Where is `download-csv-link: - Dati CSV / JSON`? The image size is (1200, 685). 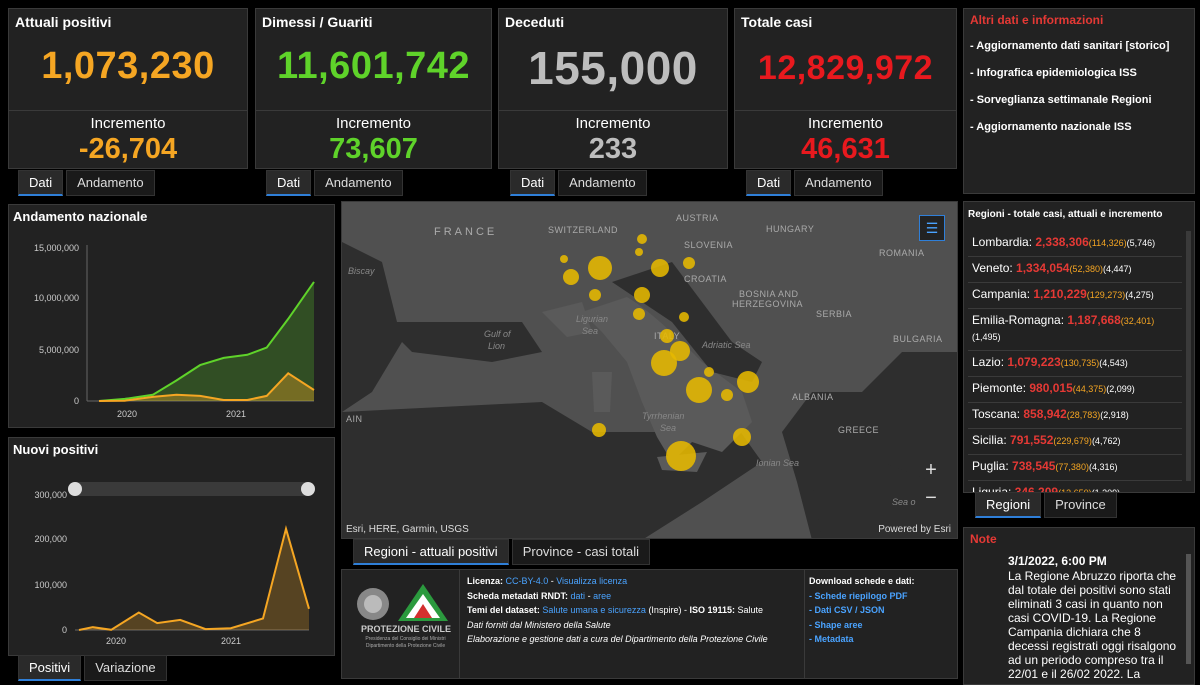
download-csv-link: - Dati CSV / JSON is located at coordinates (881, 610).